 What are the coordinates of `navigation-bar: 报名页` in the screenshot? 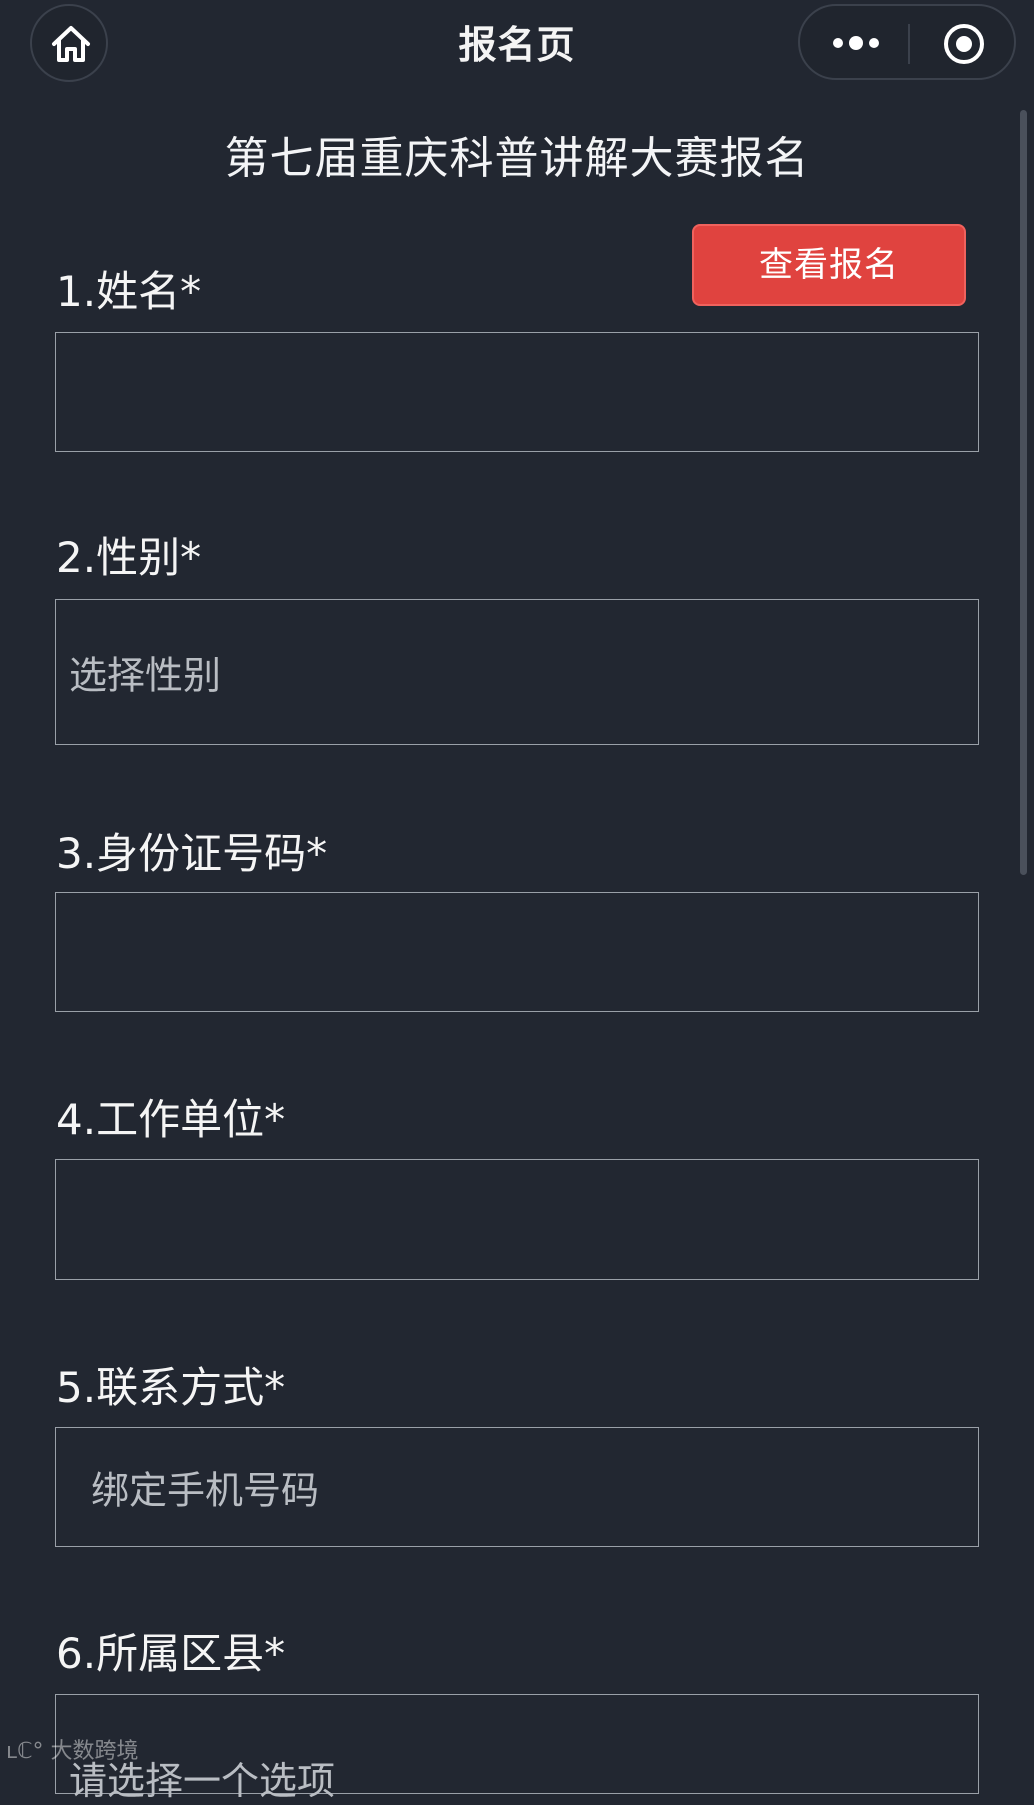 It's located at (517, 45).